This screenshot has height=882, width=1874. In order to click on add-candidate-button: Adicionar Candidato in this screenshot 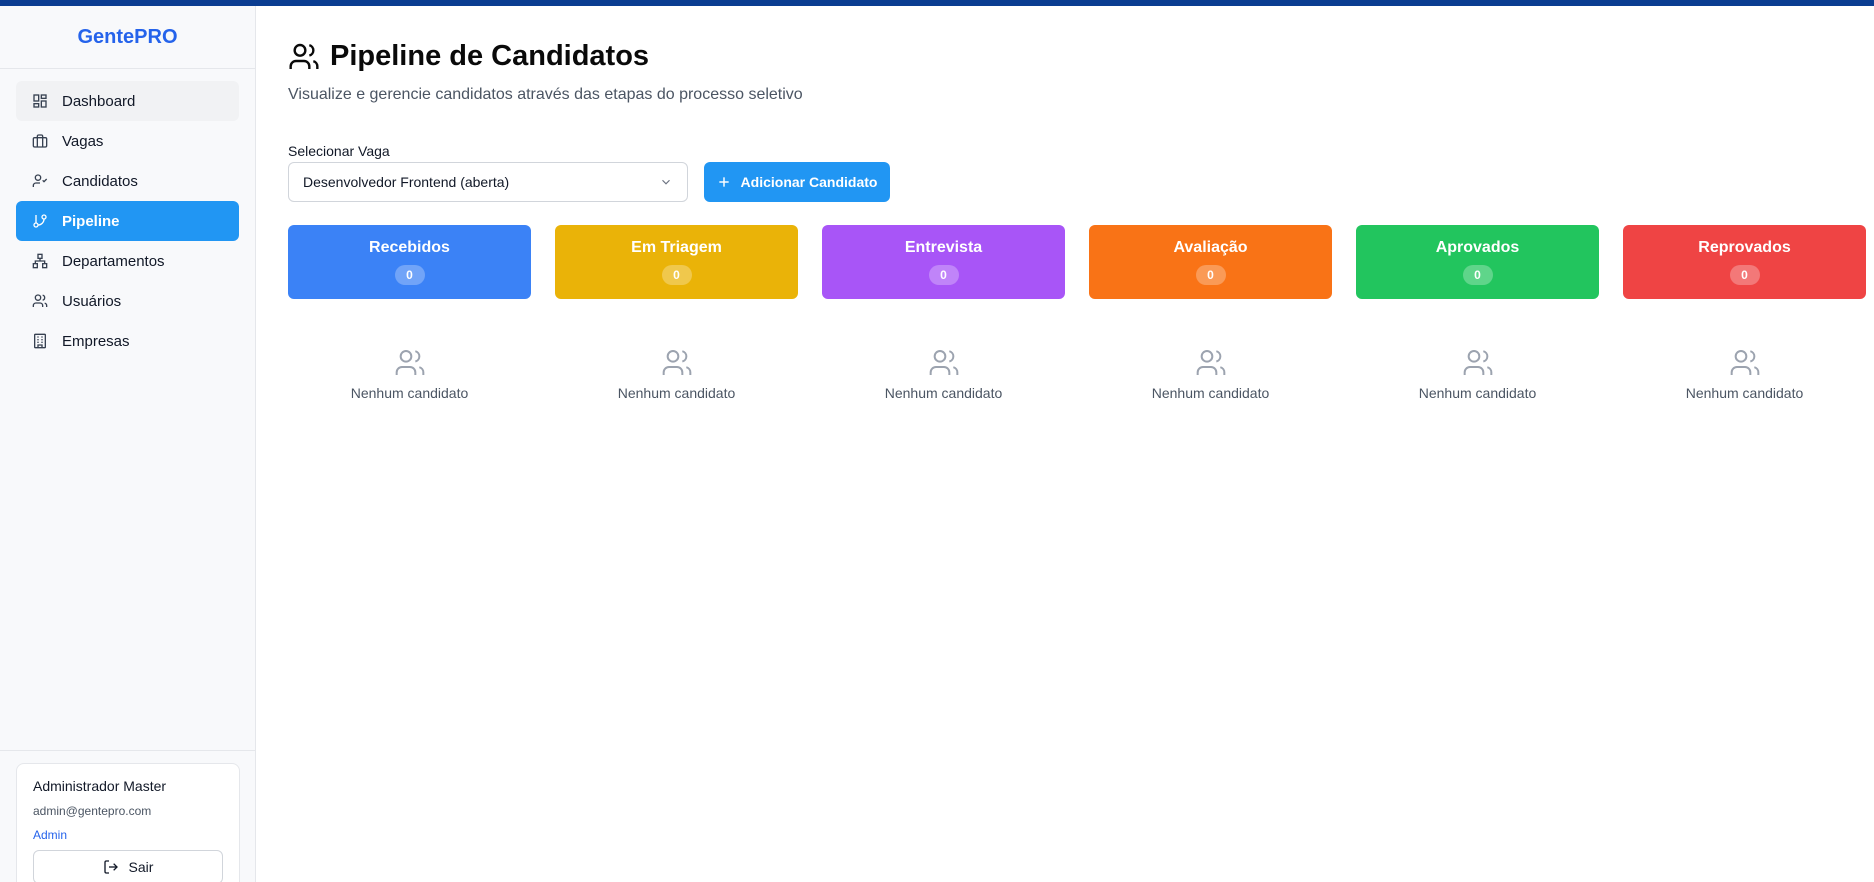, I will do `click(797, 182)`.